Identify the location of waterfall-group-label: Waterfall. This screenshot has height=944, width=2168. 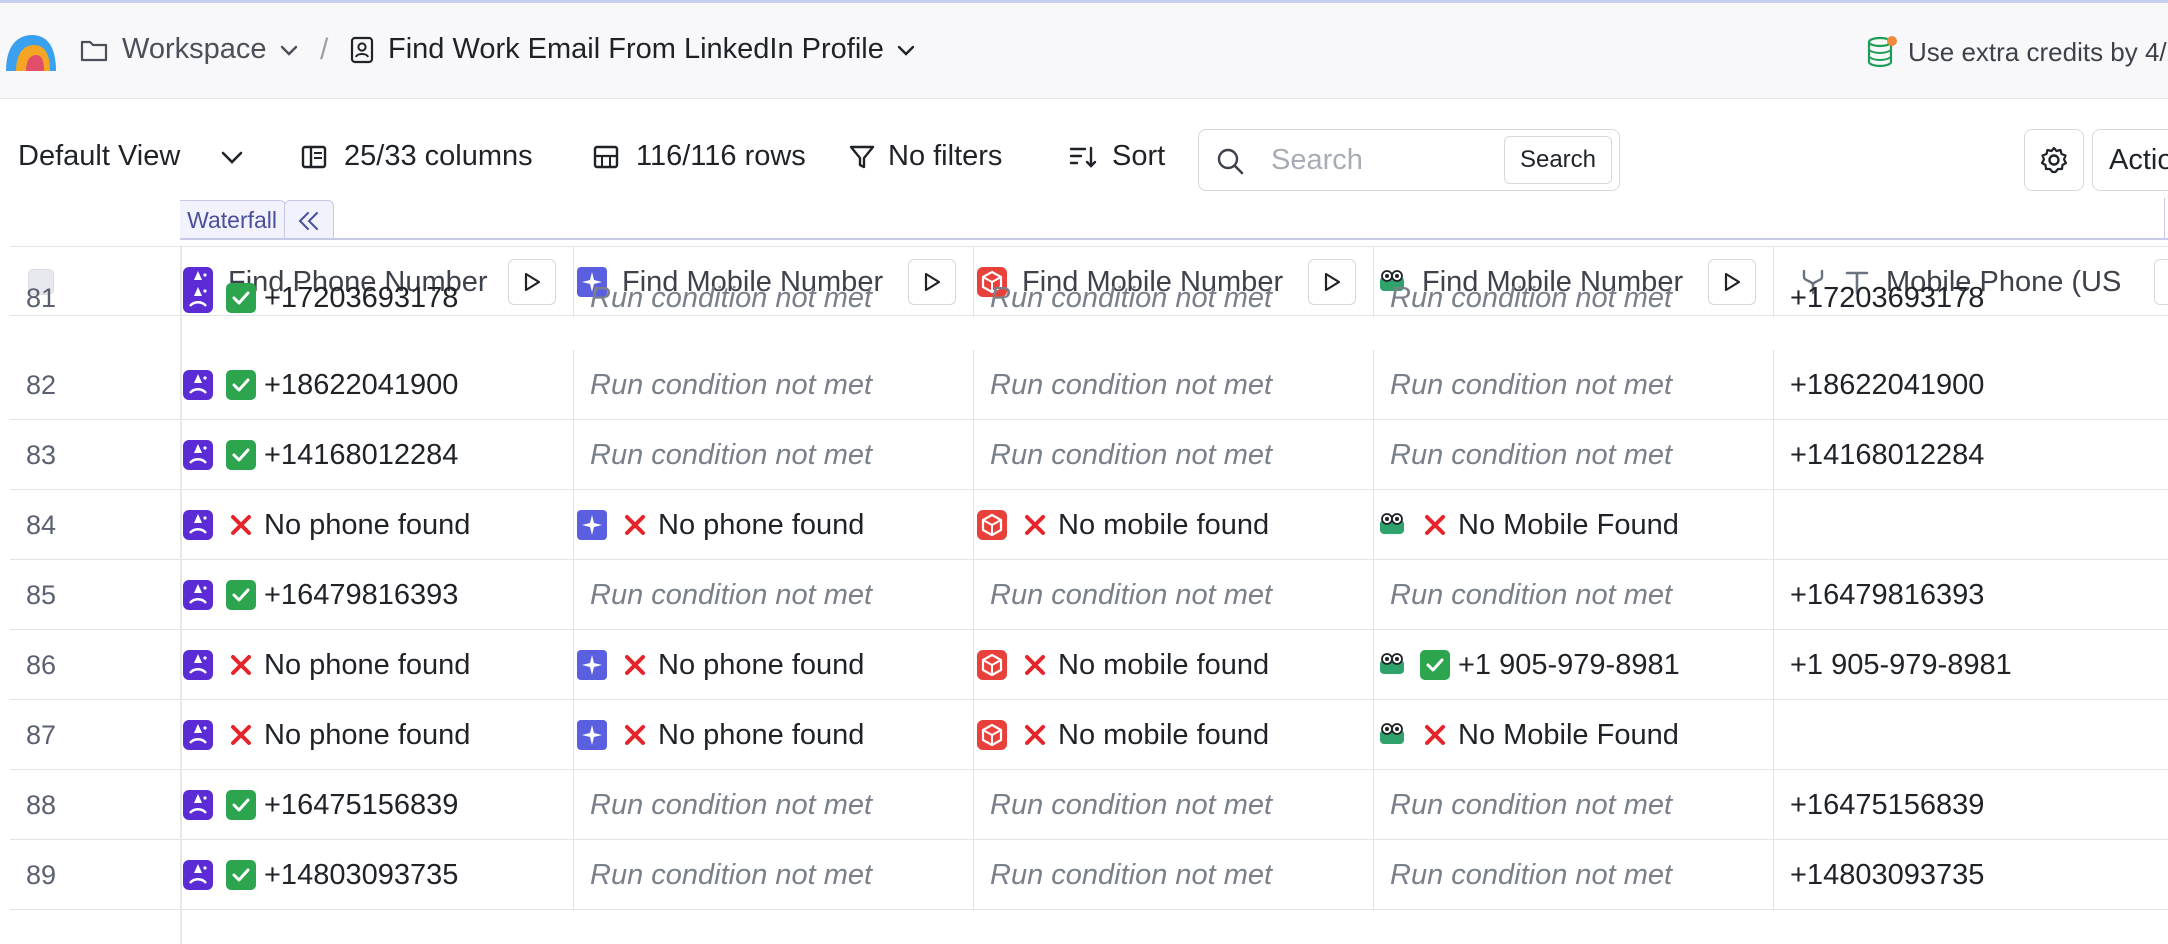
(233, 220).